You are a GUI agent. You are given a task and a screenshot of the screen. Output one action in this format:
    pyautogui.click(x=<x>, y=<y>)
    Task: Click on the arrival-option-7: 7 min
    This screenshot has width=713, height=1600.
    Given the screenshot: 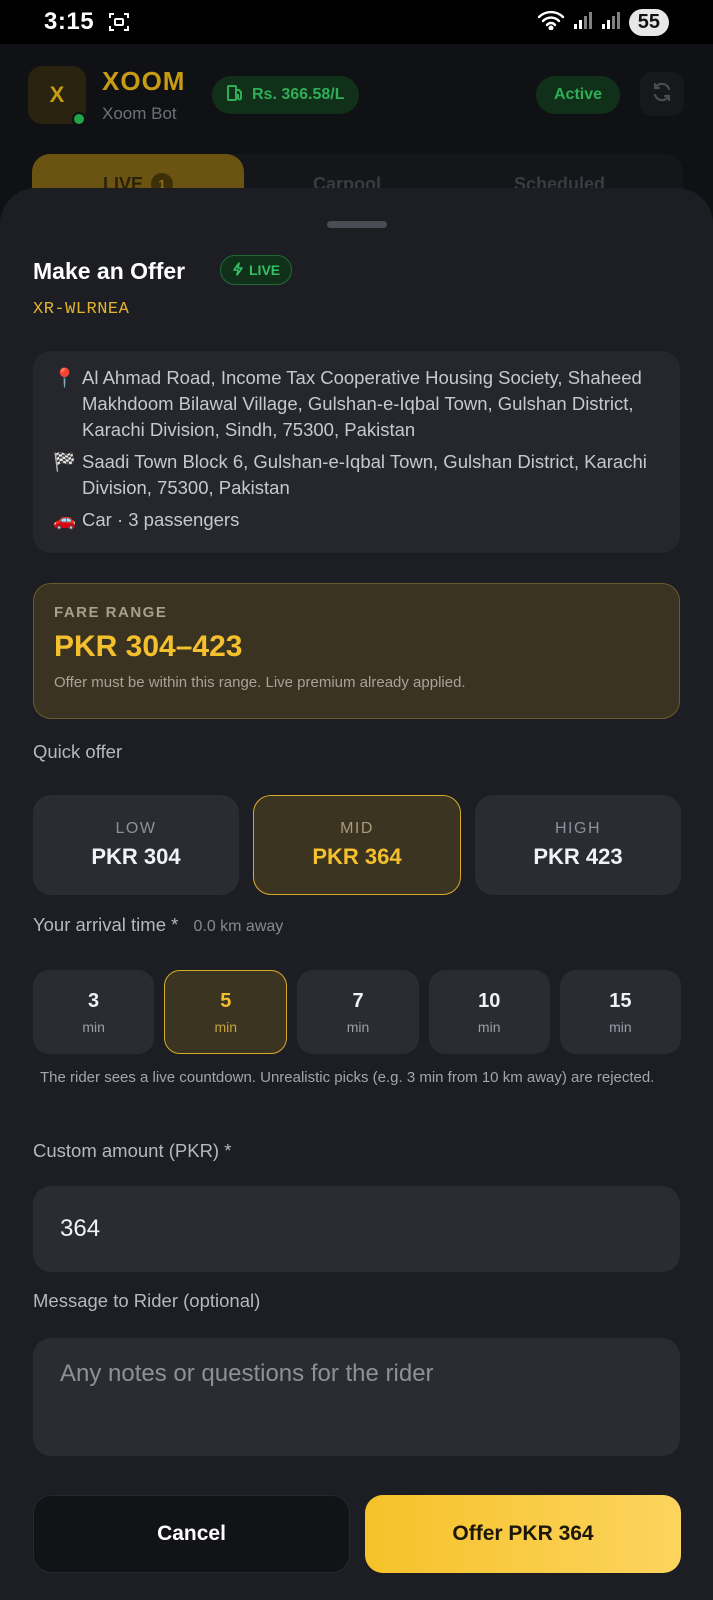 What is the action you would take?
    pyautogui.click(x=358, y=1012)
    